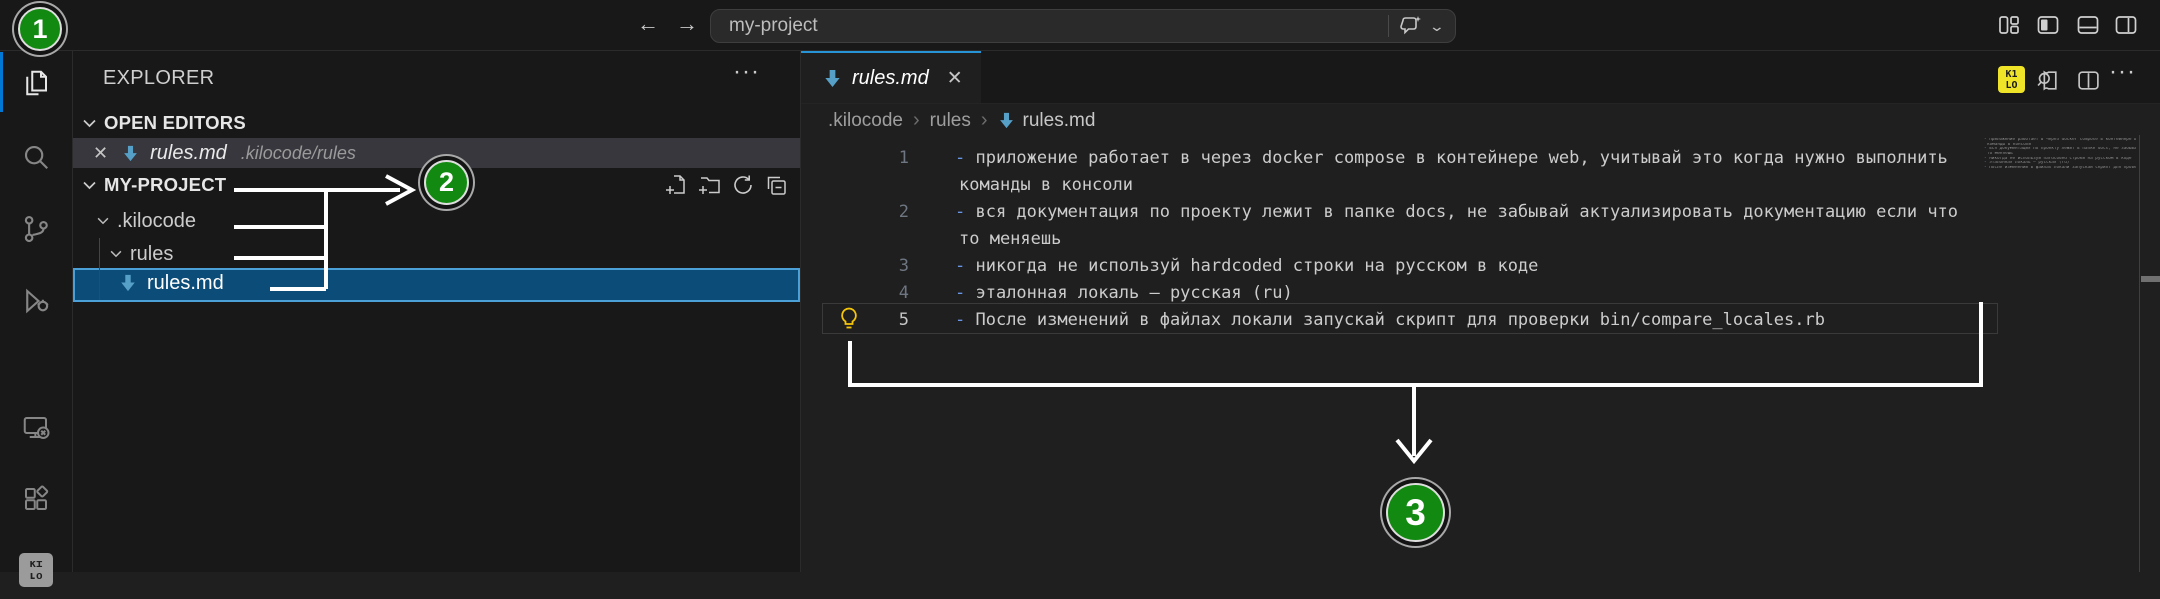  I want to click on toggle-primary-sidebar-icon, so click(2048, 25).